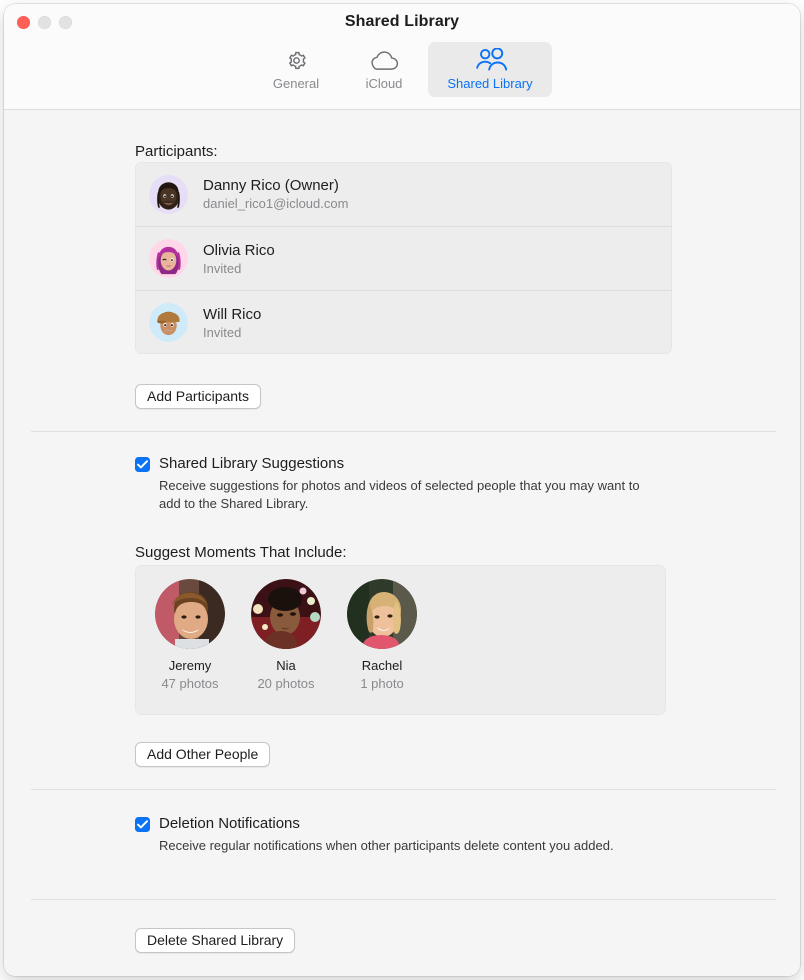  I want to click on tab-shared-library-label: Shared Library, so click(490, 83).